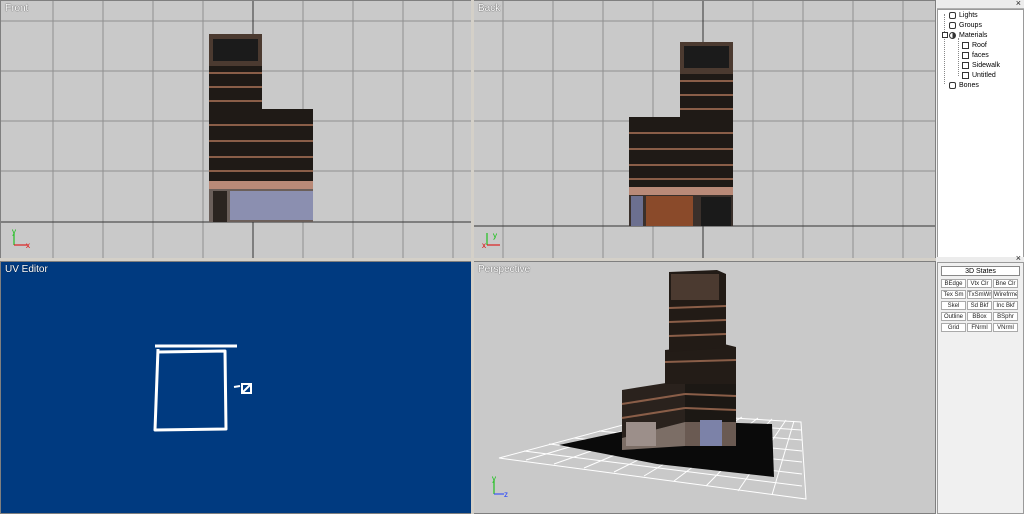 The width and height of the screenshot is (1024, 514). What do you see at coordinates (981, 66) in the screenshot?
I see `tree-item-sidewalk: Sidewalk` at bounding box center [981, 66].